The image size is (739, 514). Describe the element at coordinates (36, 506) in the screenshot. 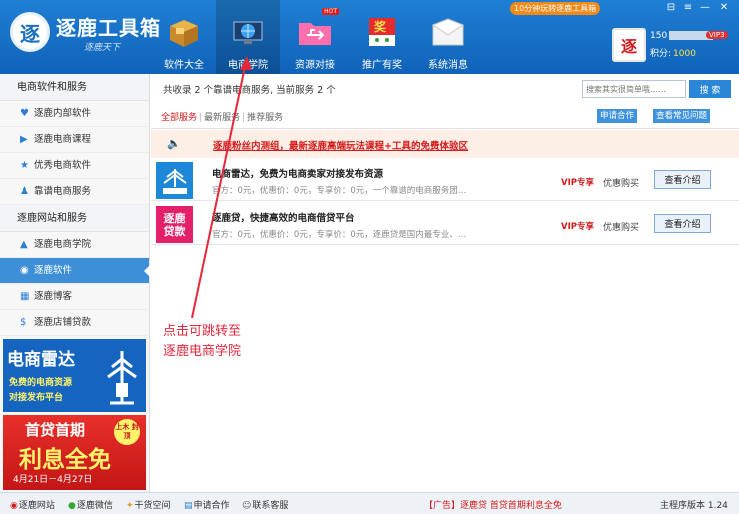

I see `status-link-label: 逐鹿网站` at that location.